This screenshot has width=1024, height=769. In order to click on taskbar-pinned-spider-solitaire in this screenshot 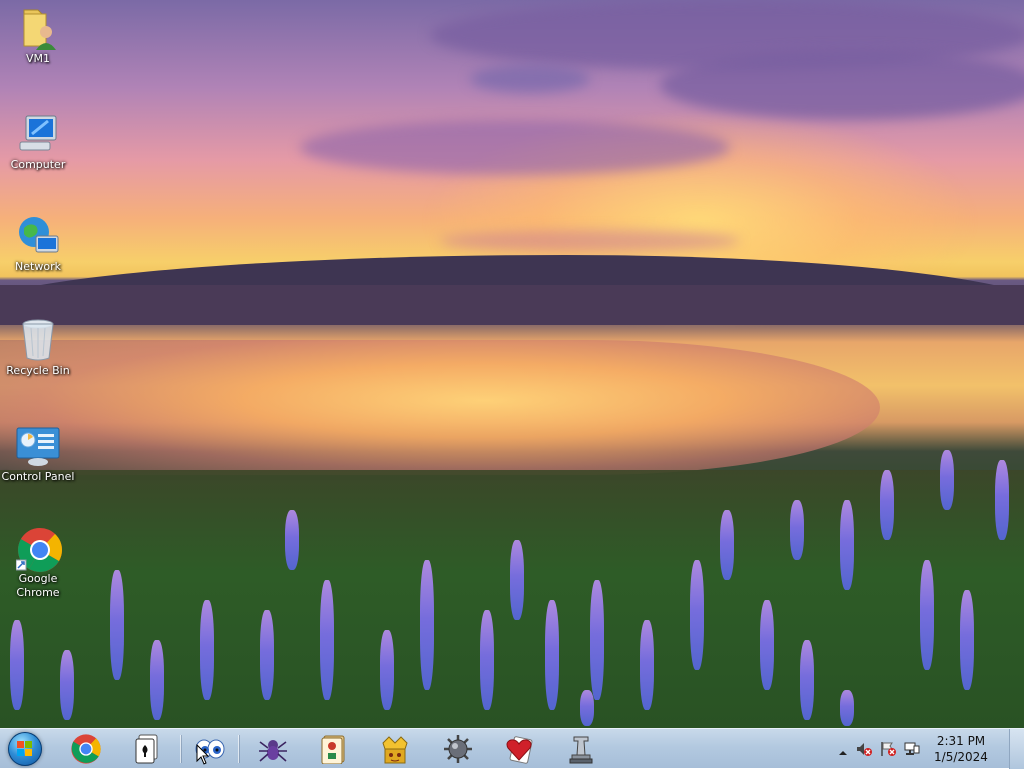, I will do `click(272, 749)`.